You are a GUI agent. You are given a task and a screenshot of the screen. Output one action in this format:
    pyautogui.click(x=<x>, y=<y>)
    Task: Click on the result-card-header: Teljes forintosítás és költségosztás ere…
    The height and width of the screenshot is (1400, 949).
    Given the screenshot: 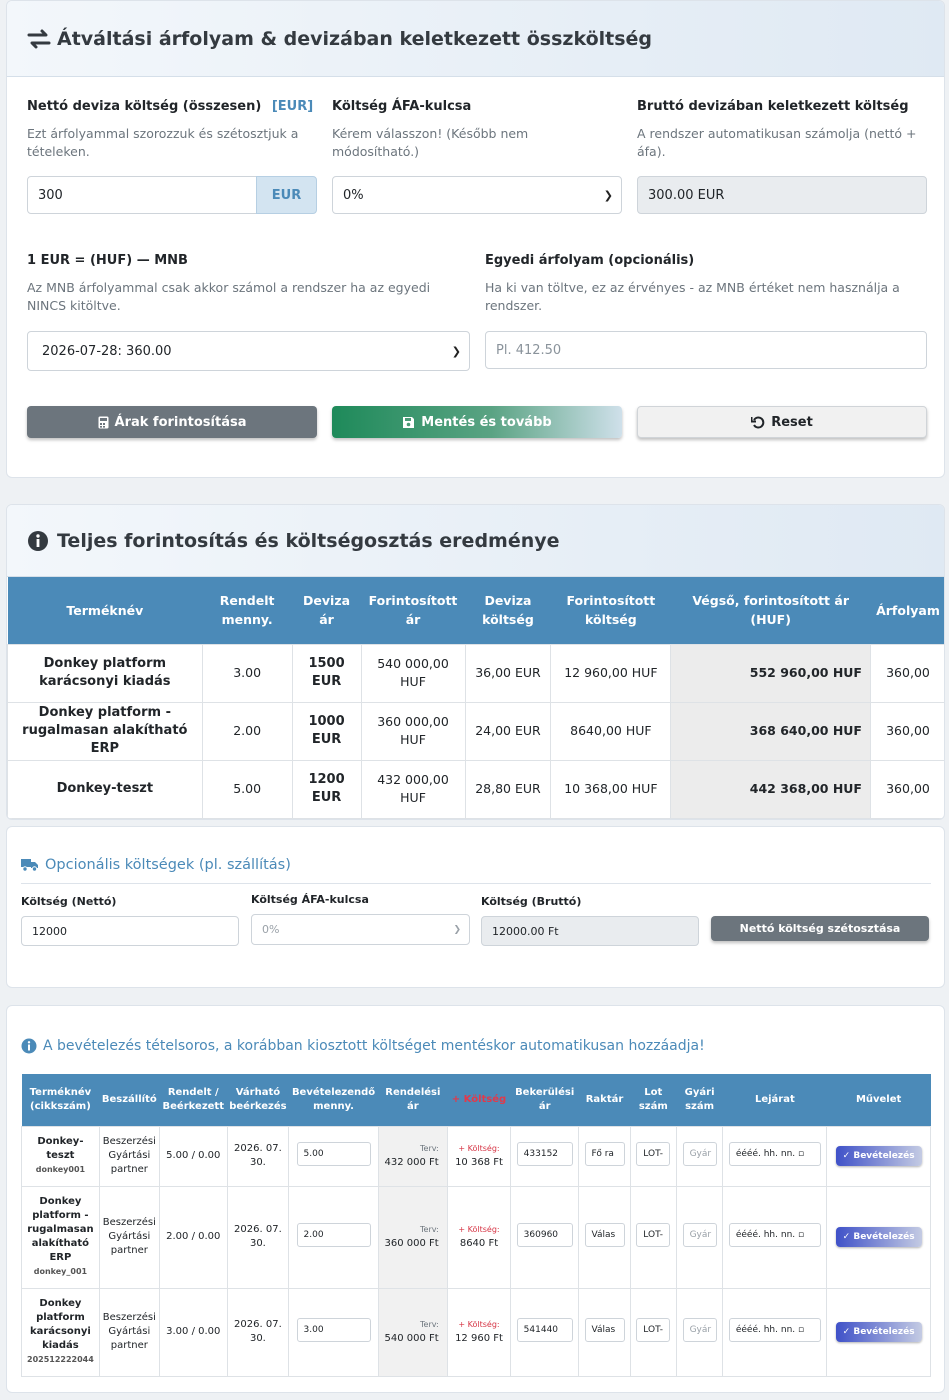 What is the action you would take?
    pyautogui.click(x=475, y=541)
    